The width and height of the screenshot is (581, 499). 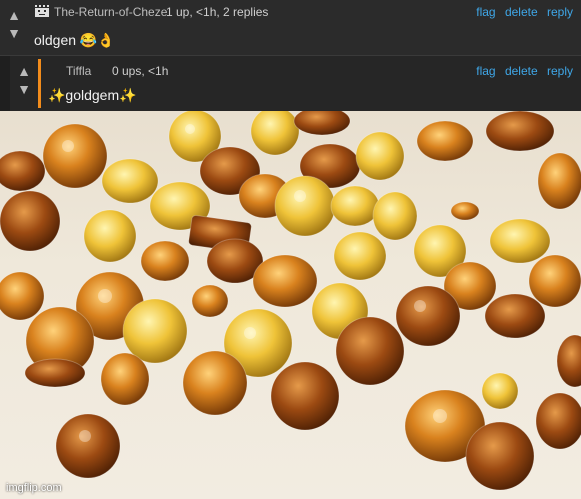 I want to click on avatar, so click(x=42, y=11).